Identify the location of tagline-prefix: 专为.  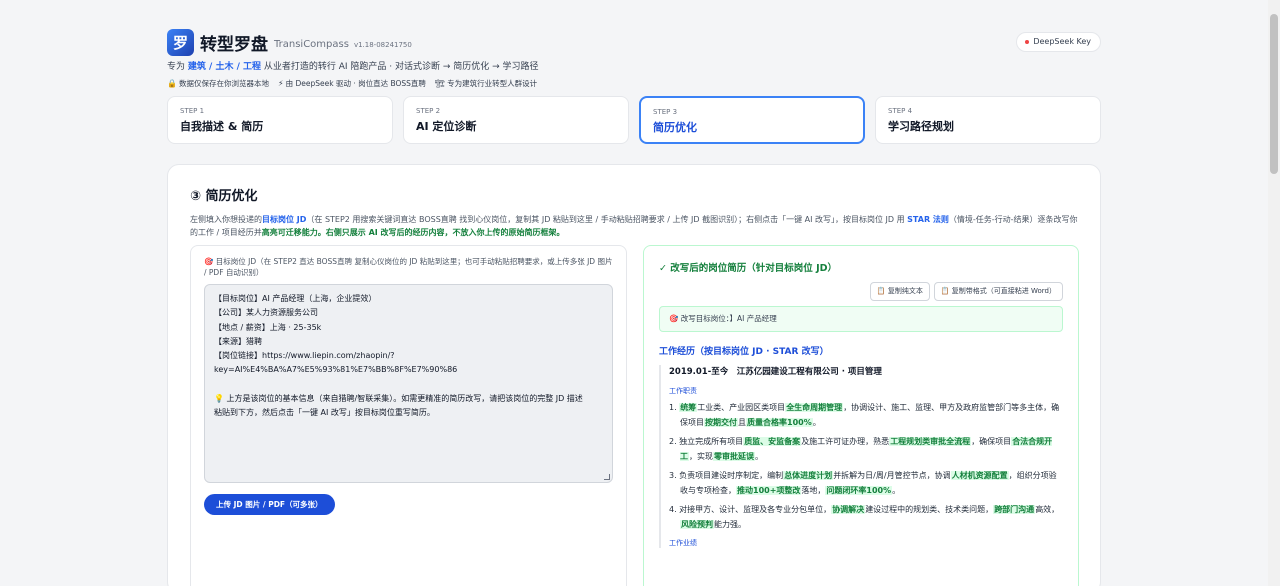
(176, 67).